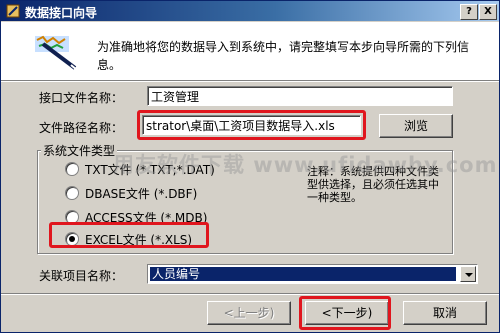 This screenshot has width=500, height=333. I want to click on footer-separator, so click(250, 294).